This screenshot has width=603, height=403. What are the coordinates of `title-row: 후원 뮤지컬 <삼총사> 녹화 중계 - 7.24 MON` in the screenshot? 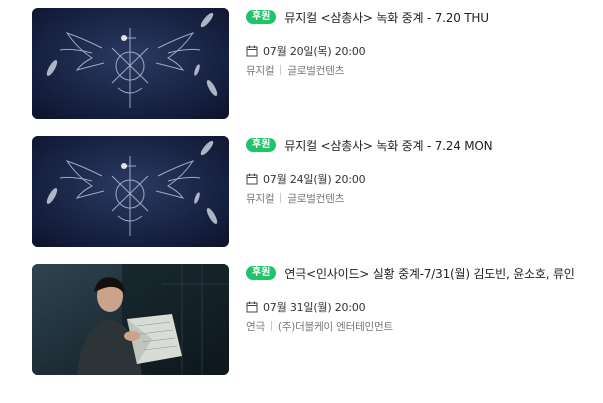 It's located at (421, 145).